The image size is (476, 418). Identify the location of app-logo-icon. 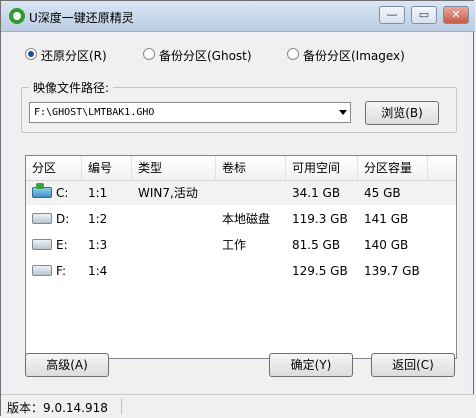
(17, 16).